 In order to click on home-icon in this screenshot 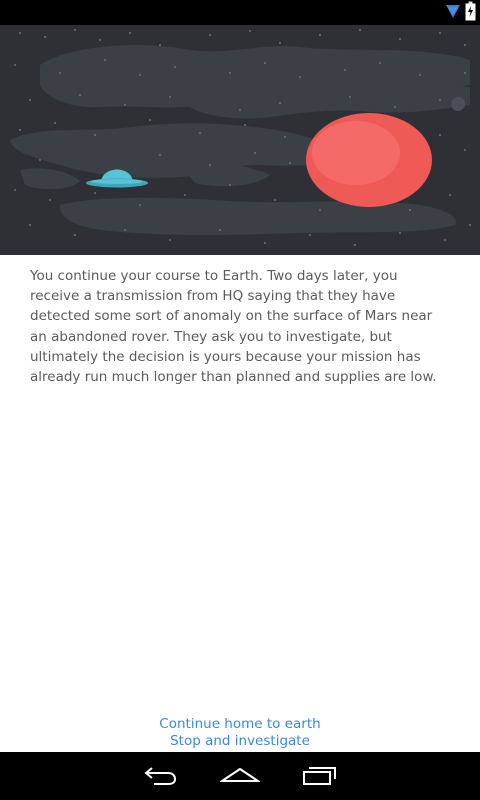, I will do `click(240, 777)`.